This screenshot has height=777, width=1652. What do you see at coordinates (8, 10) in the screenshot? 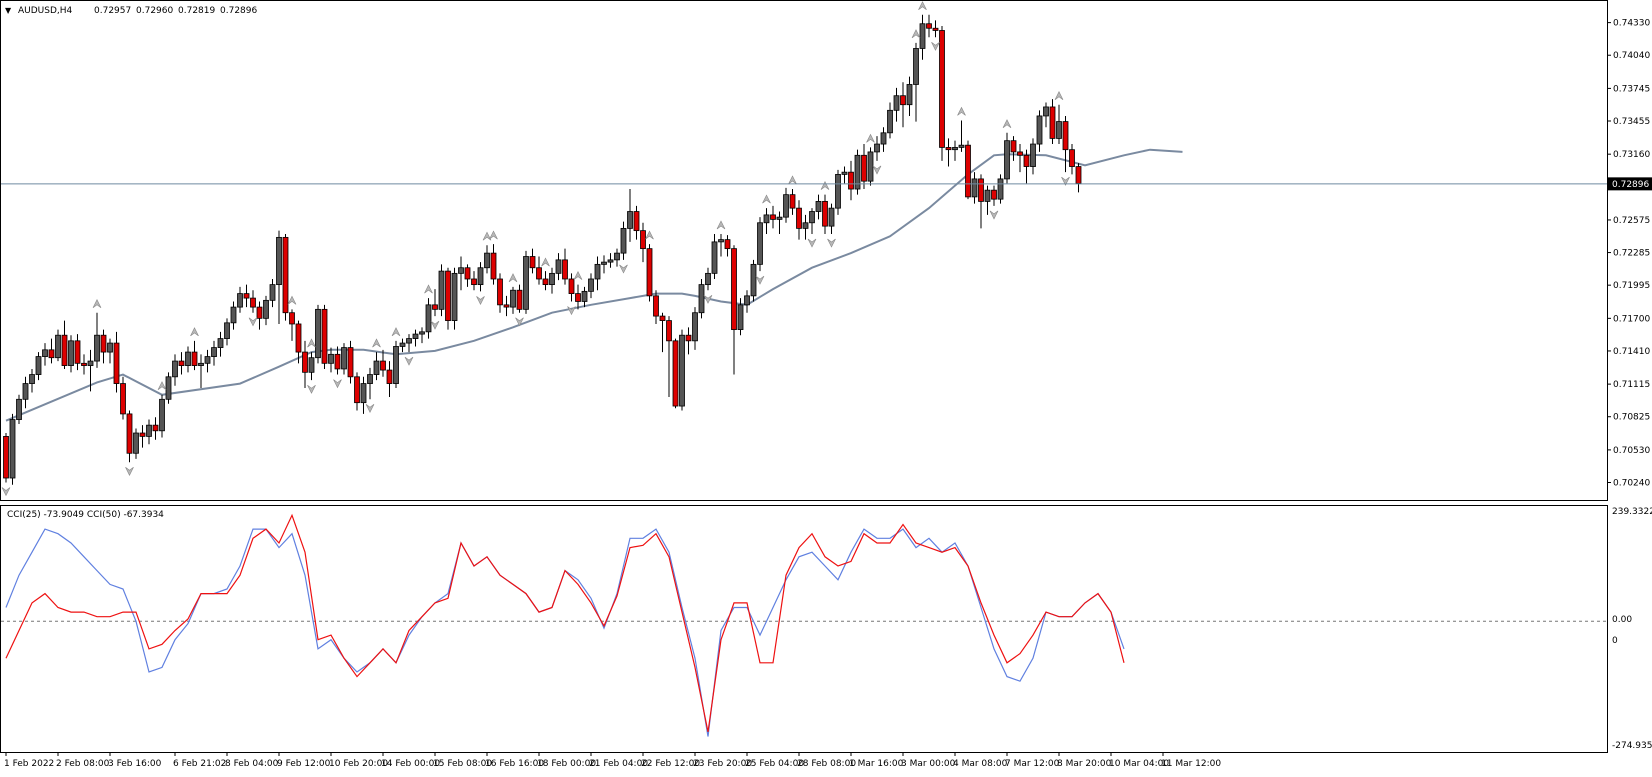
I see `menu-arrow-icon: ▼` at bounding box center [8, 10].